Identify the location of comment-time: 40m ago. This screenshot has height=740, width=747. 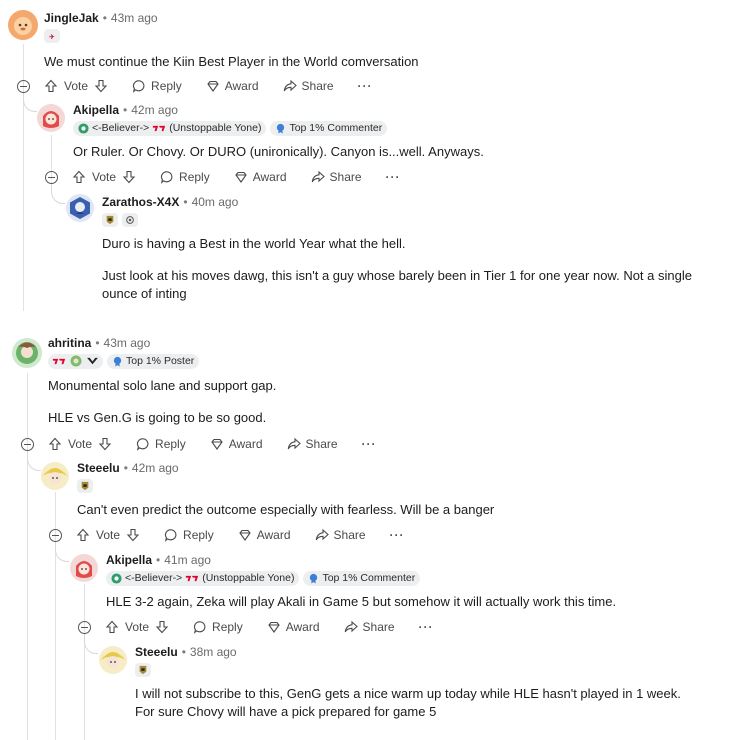
(215, 202).